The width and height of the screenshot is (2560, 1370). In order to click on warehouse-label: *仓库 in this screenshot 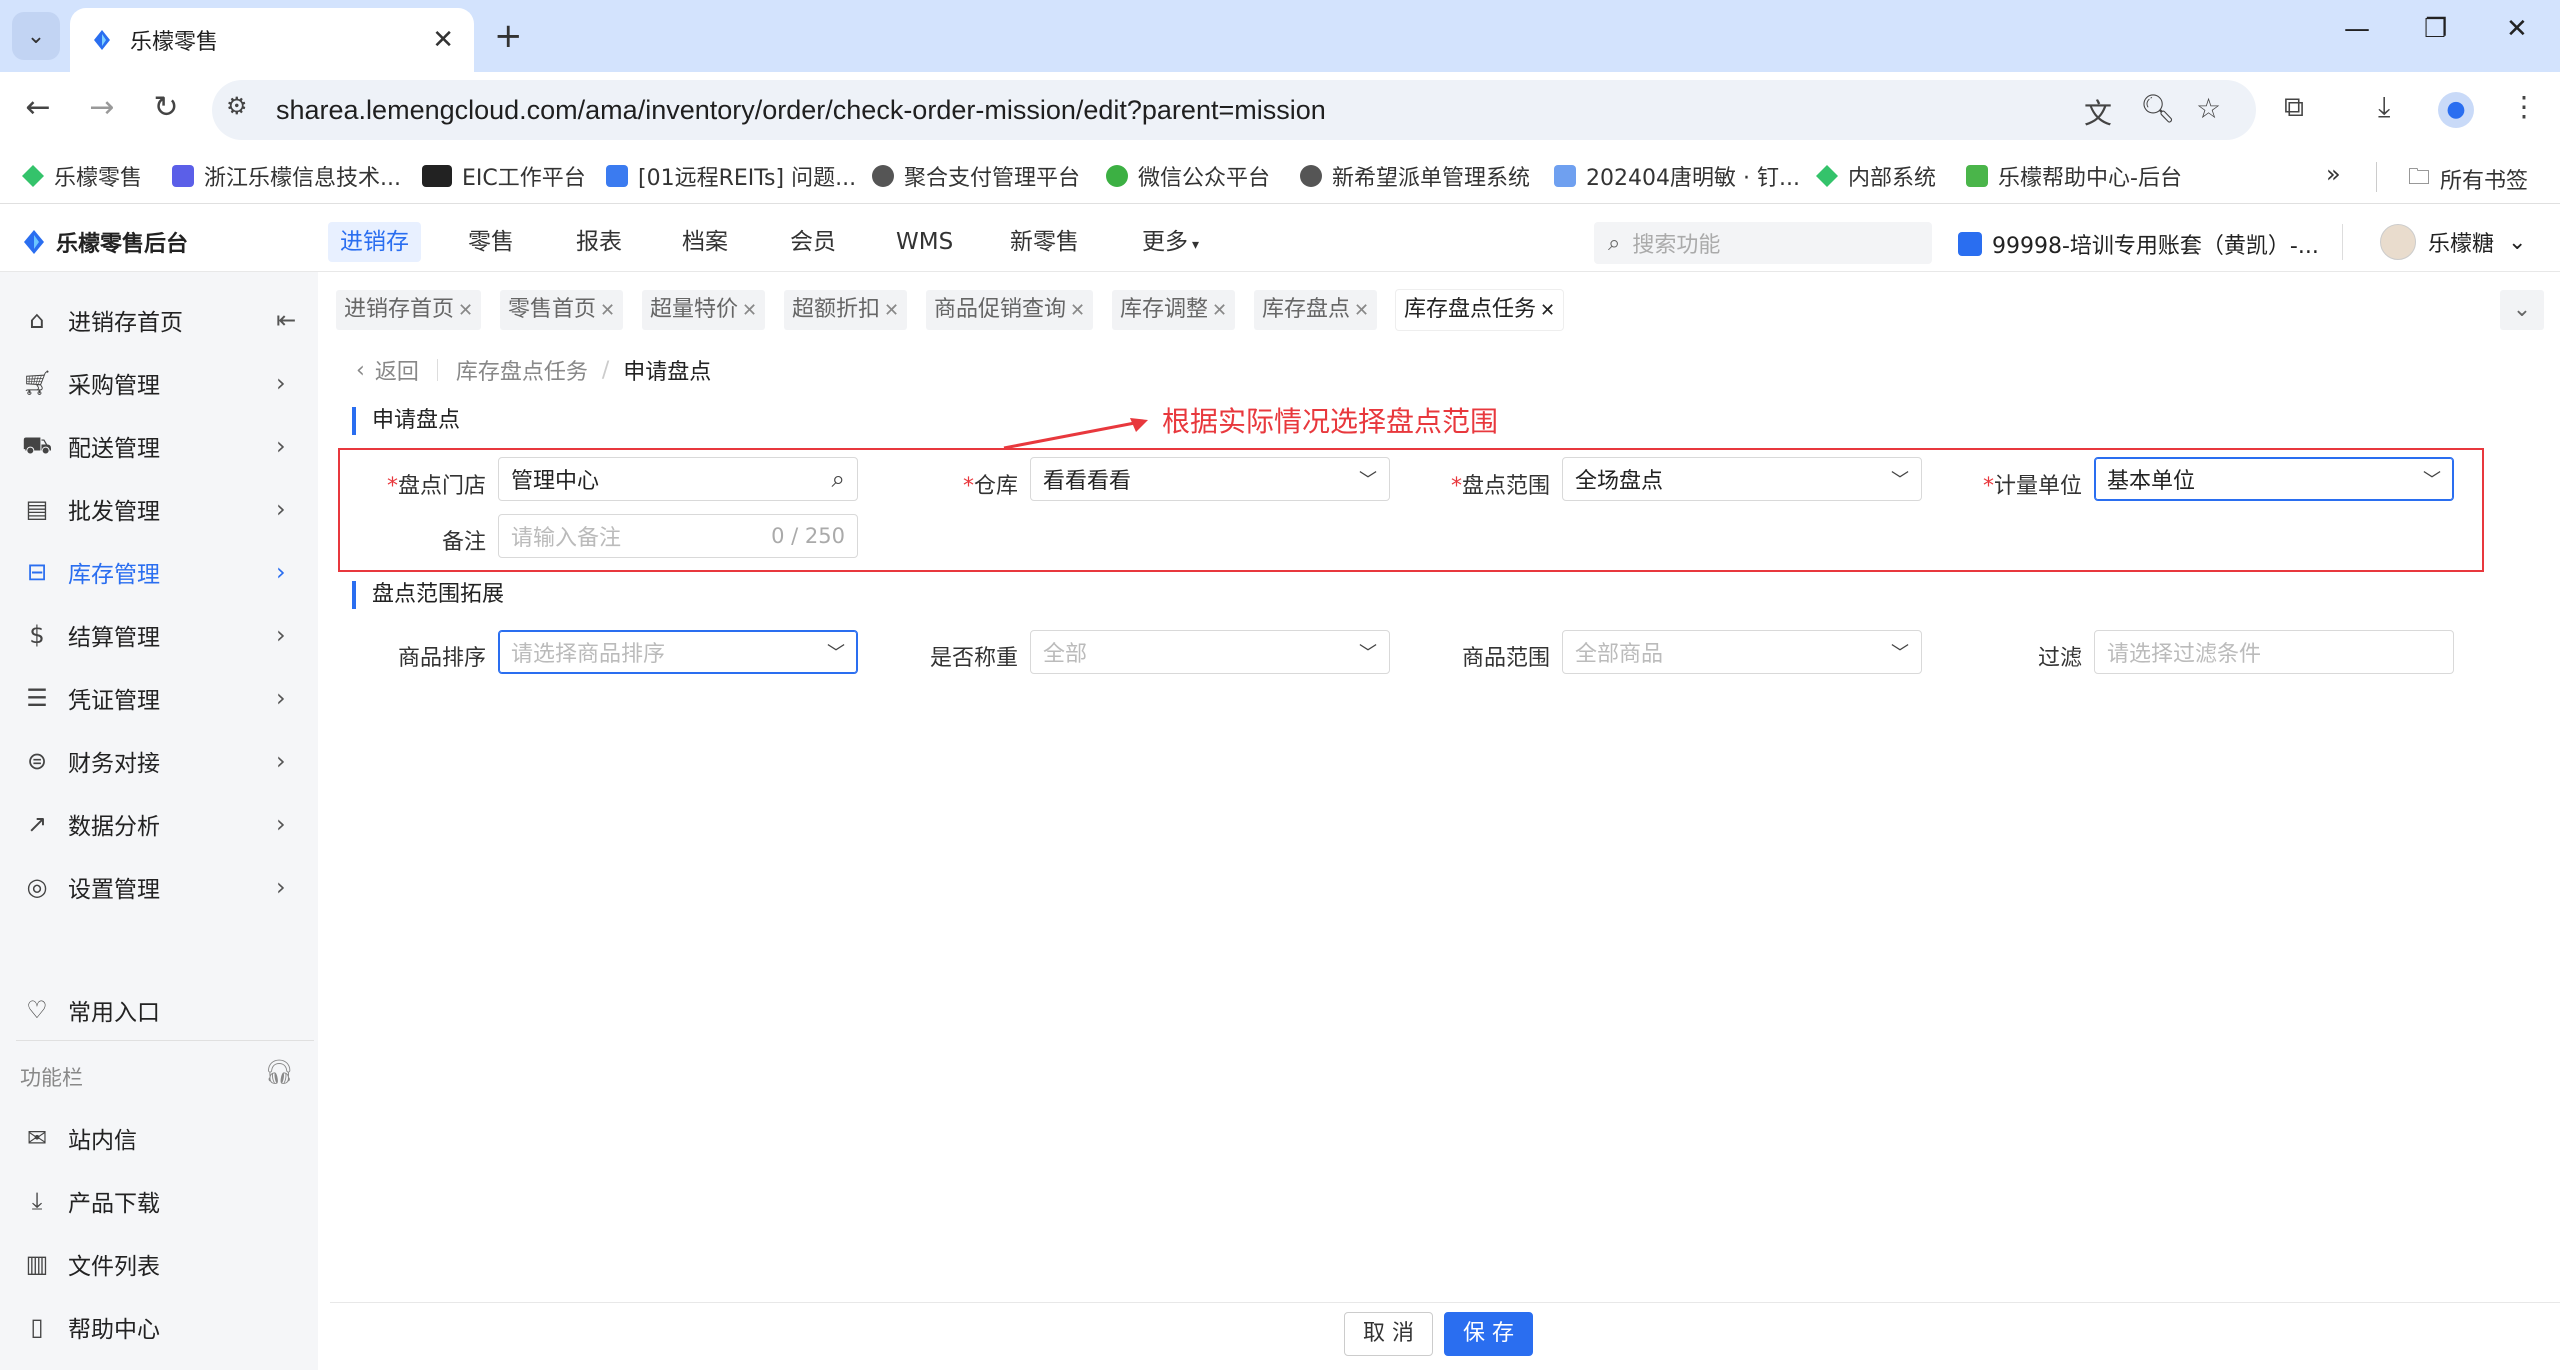, I will do `click(990, 486)`.